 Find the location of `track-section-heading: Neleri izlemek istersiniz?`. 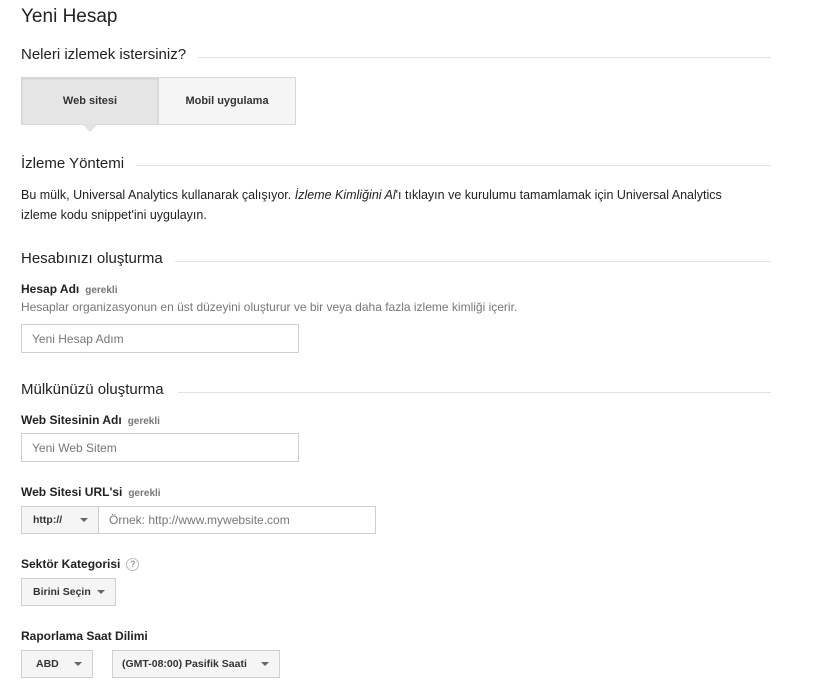

track-section-heading: Neleri izlemek istersiniz? is located at coordinates (104, 54).